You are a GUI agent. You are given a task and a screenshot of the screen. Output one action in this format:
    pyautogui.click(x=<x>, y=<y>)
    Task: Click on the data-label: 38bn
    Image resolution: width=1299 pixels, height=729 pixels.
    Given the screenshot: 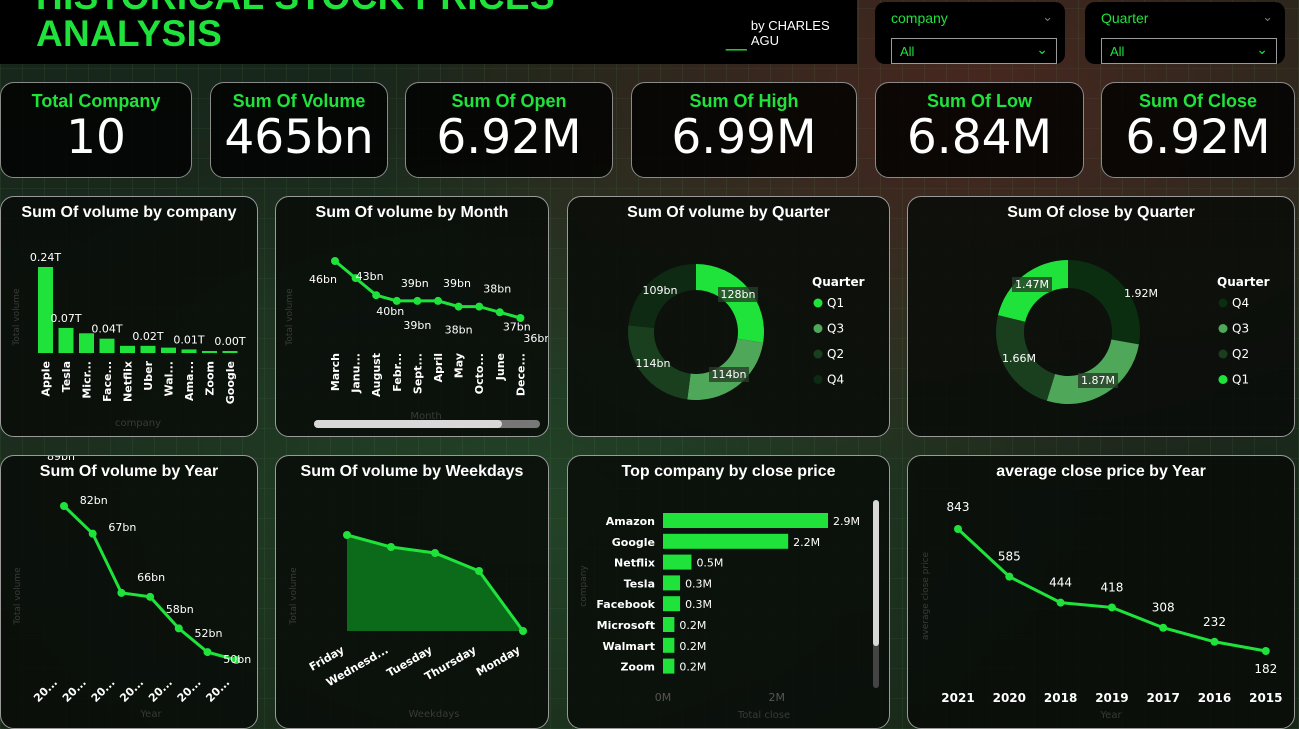 What is the action you would take?
    pyautogui.click(x=497, y=289)
    